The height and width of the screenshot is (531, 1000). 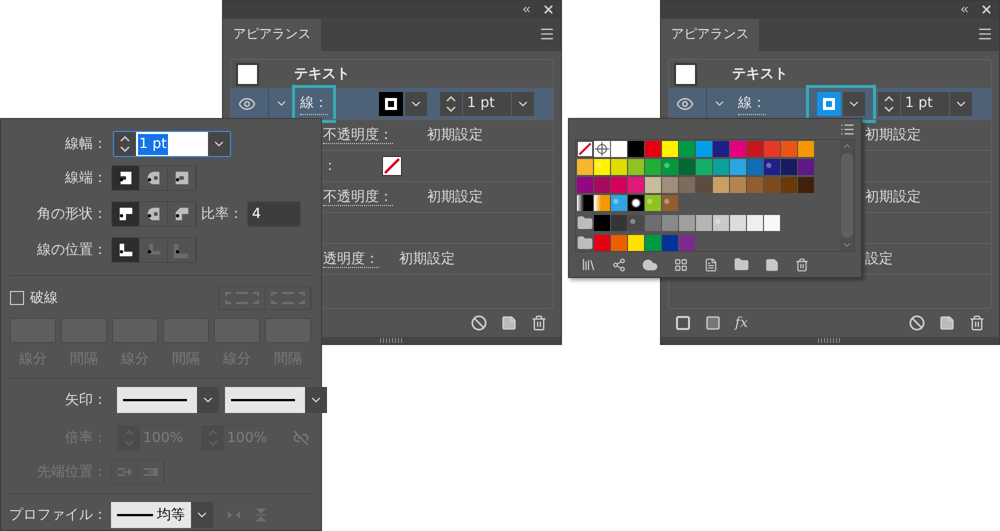 What do you see at coordinates (234, 515) in the screenshot?
I see `flip-horizontal-icon` at bounding box center [234, 515].